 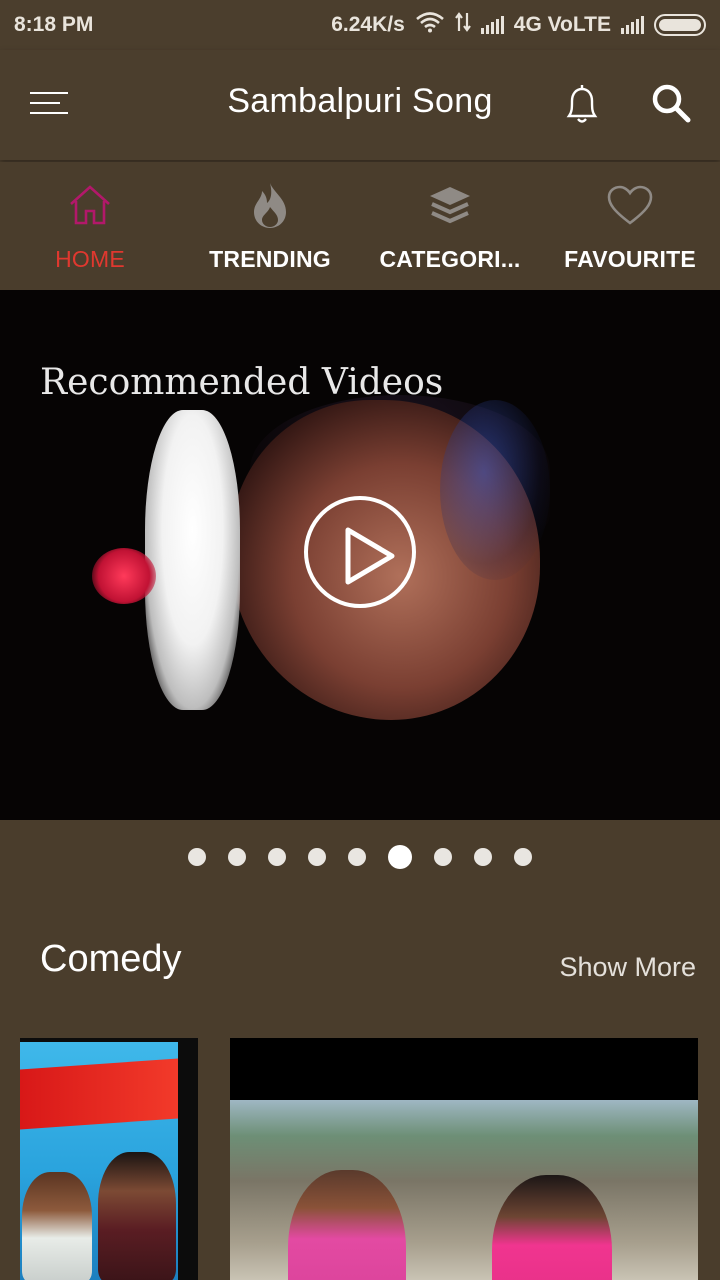 What do you see at coordinates (54, 24) in the screenshot?
I see `status-time: 8:18 PM` at bounding box center [54, 24].